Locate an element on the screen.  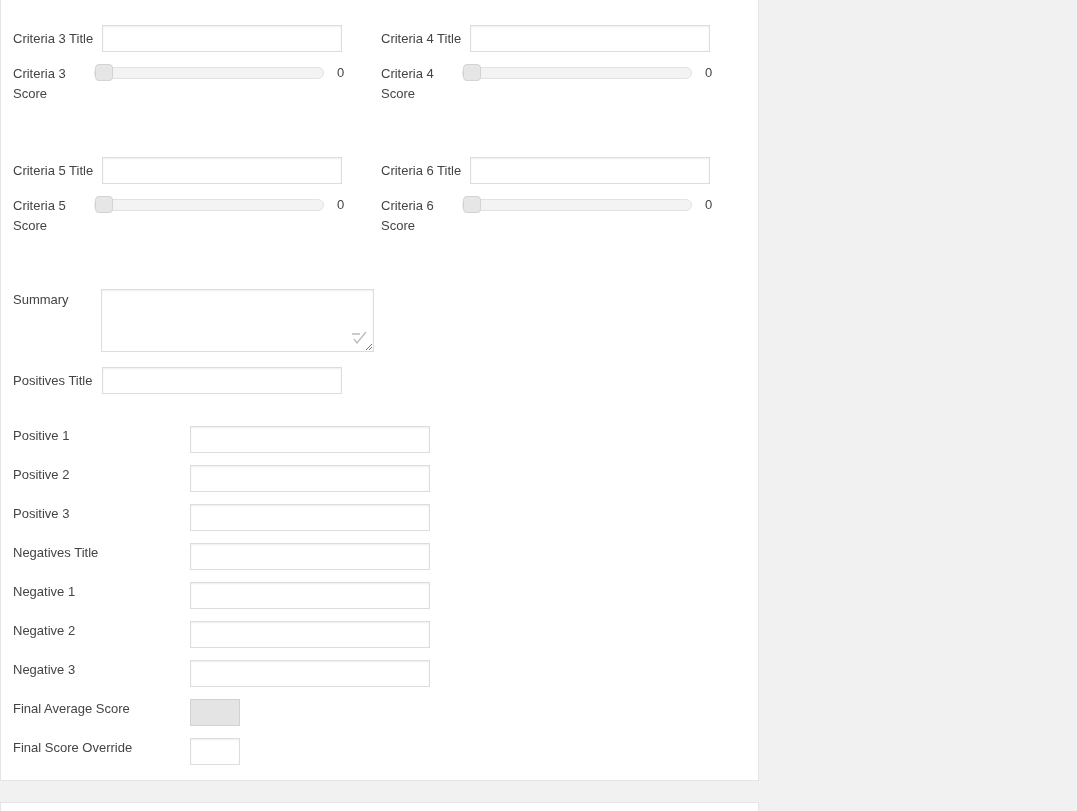
spellcheck-icon is located at coordinates (359, 337).